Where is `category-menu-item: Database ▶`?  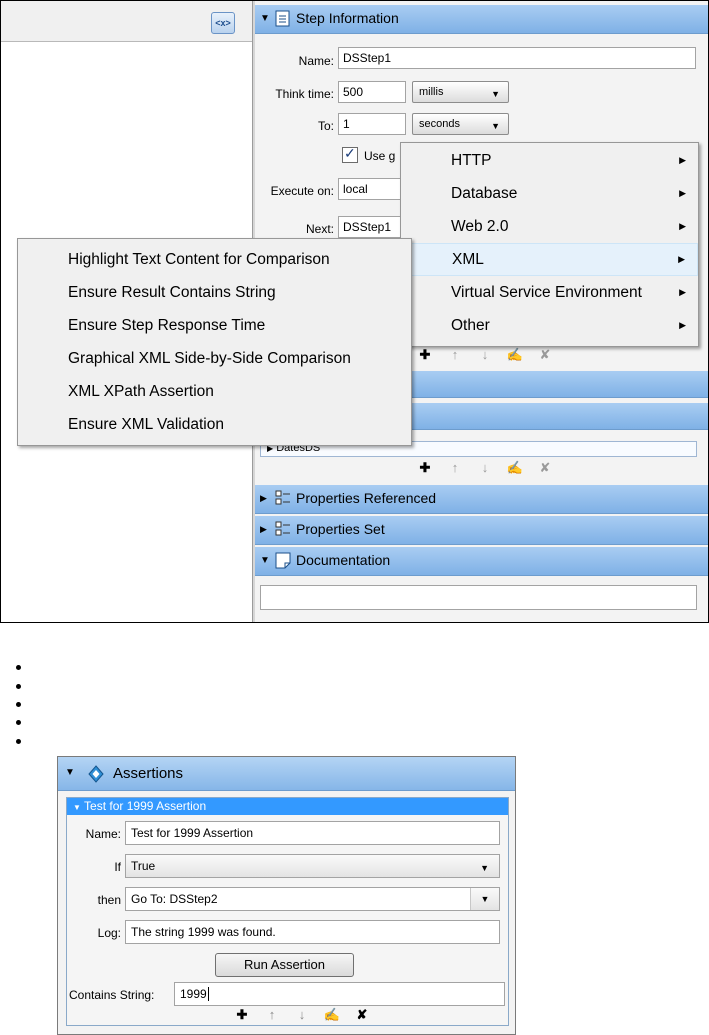 category-menu-item: Database ▶ is located at coordinates (549, 193).